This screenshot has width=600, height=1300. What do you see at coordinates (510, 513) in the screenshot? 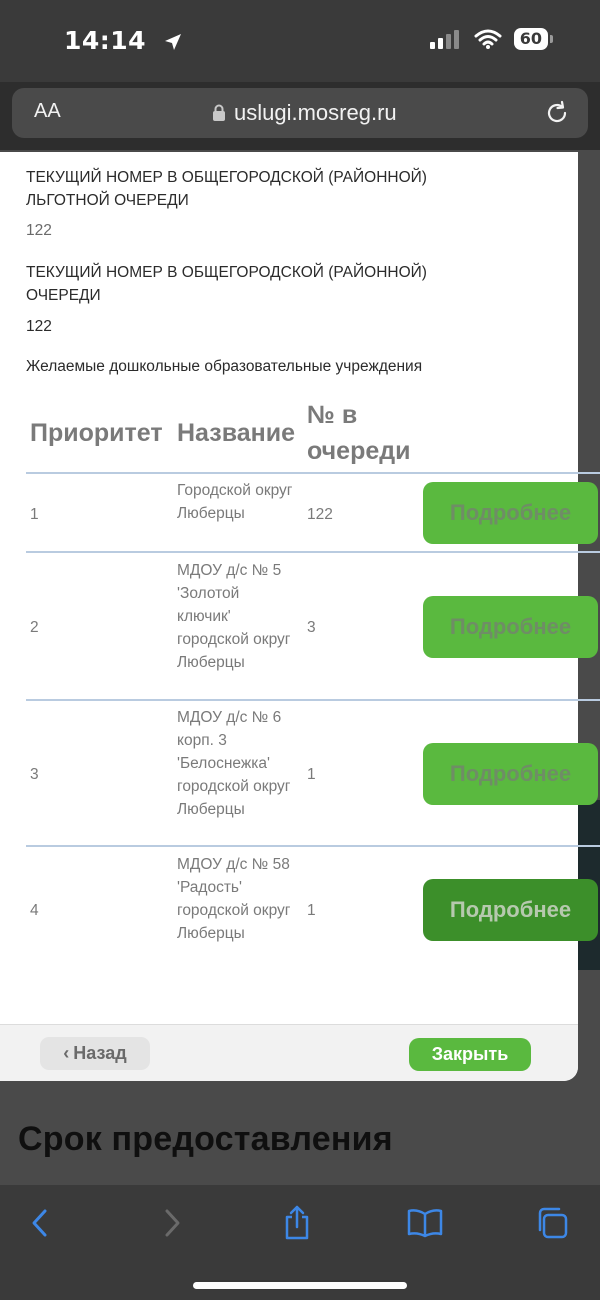
I see `row-1-details-button: Подробнее` at bounding box center [510, 513].